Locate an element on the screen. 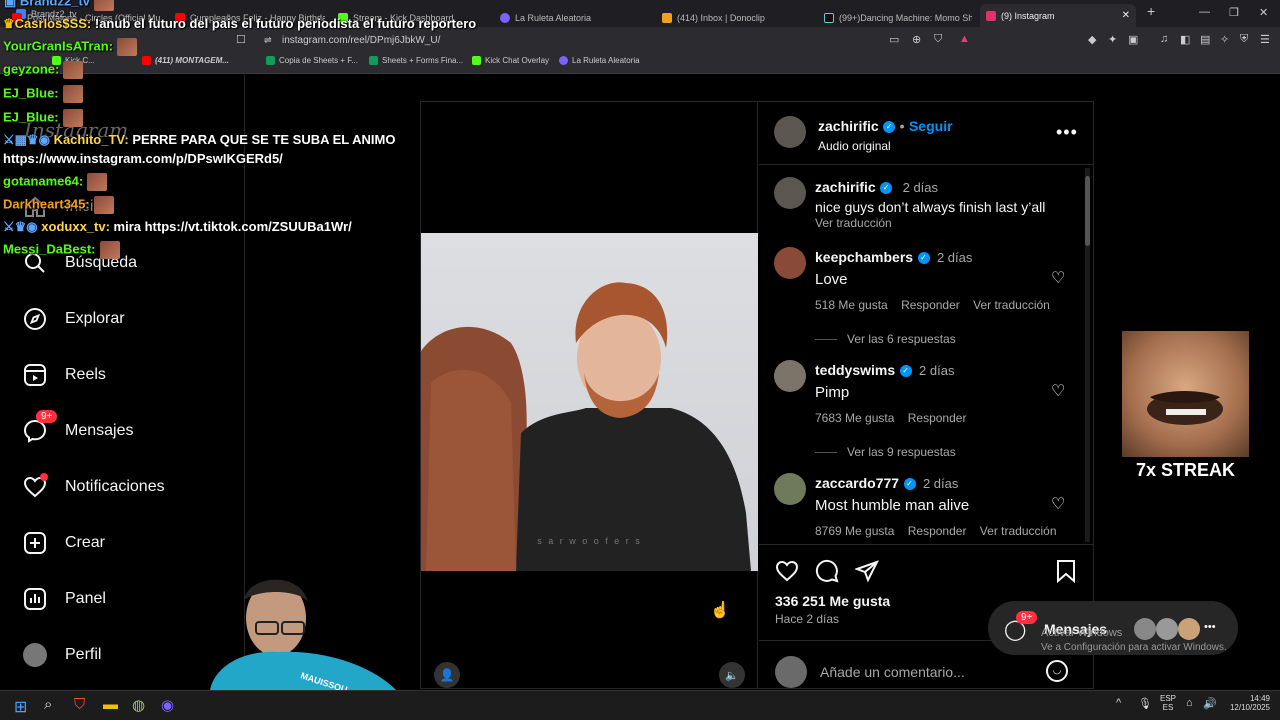 The image size is (1280, 720). video-watermark: s a r w o o f e r s is located at coordinates (589, 541).